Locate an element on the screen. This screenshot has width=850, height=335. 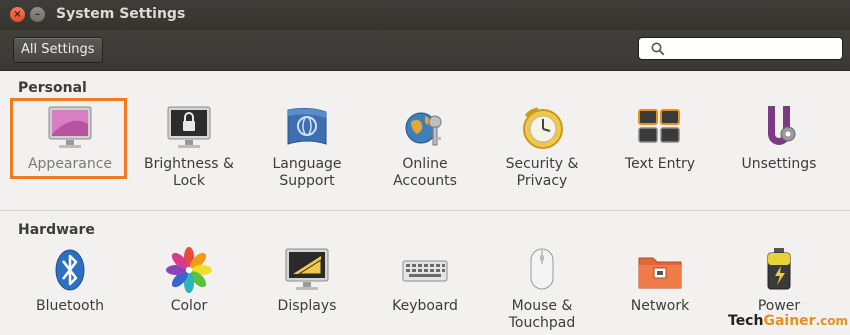
section-separator is located at coordinates (425, 210).